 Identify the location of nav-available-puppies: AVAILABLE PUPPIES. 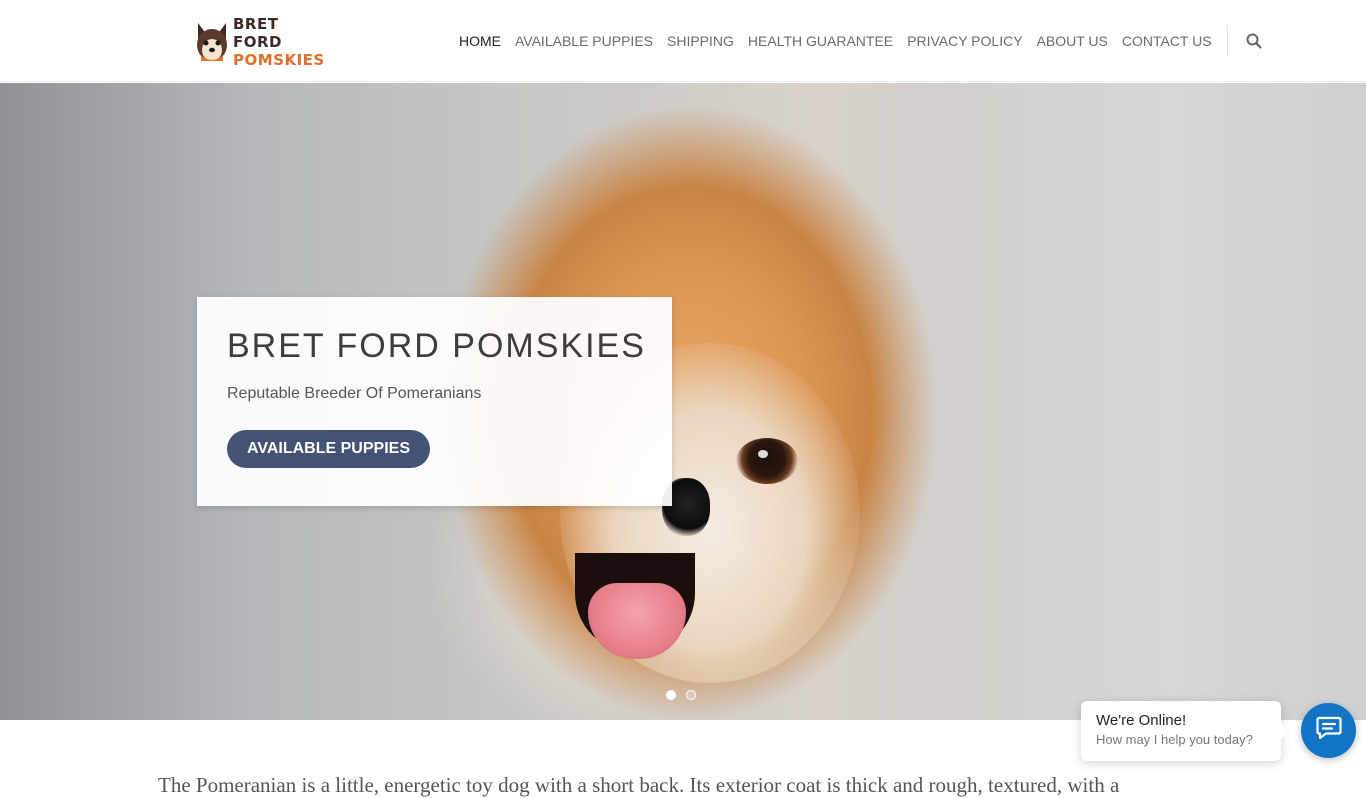
(584, 41).